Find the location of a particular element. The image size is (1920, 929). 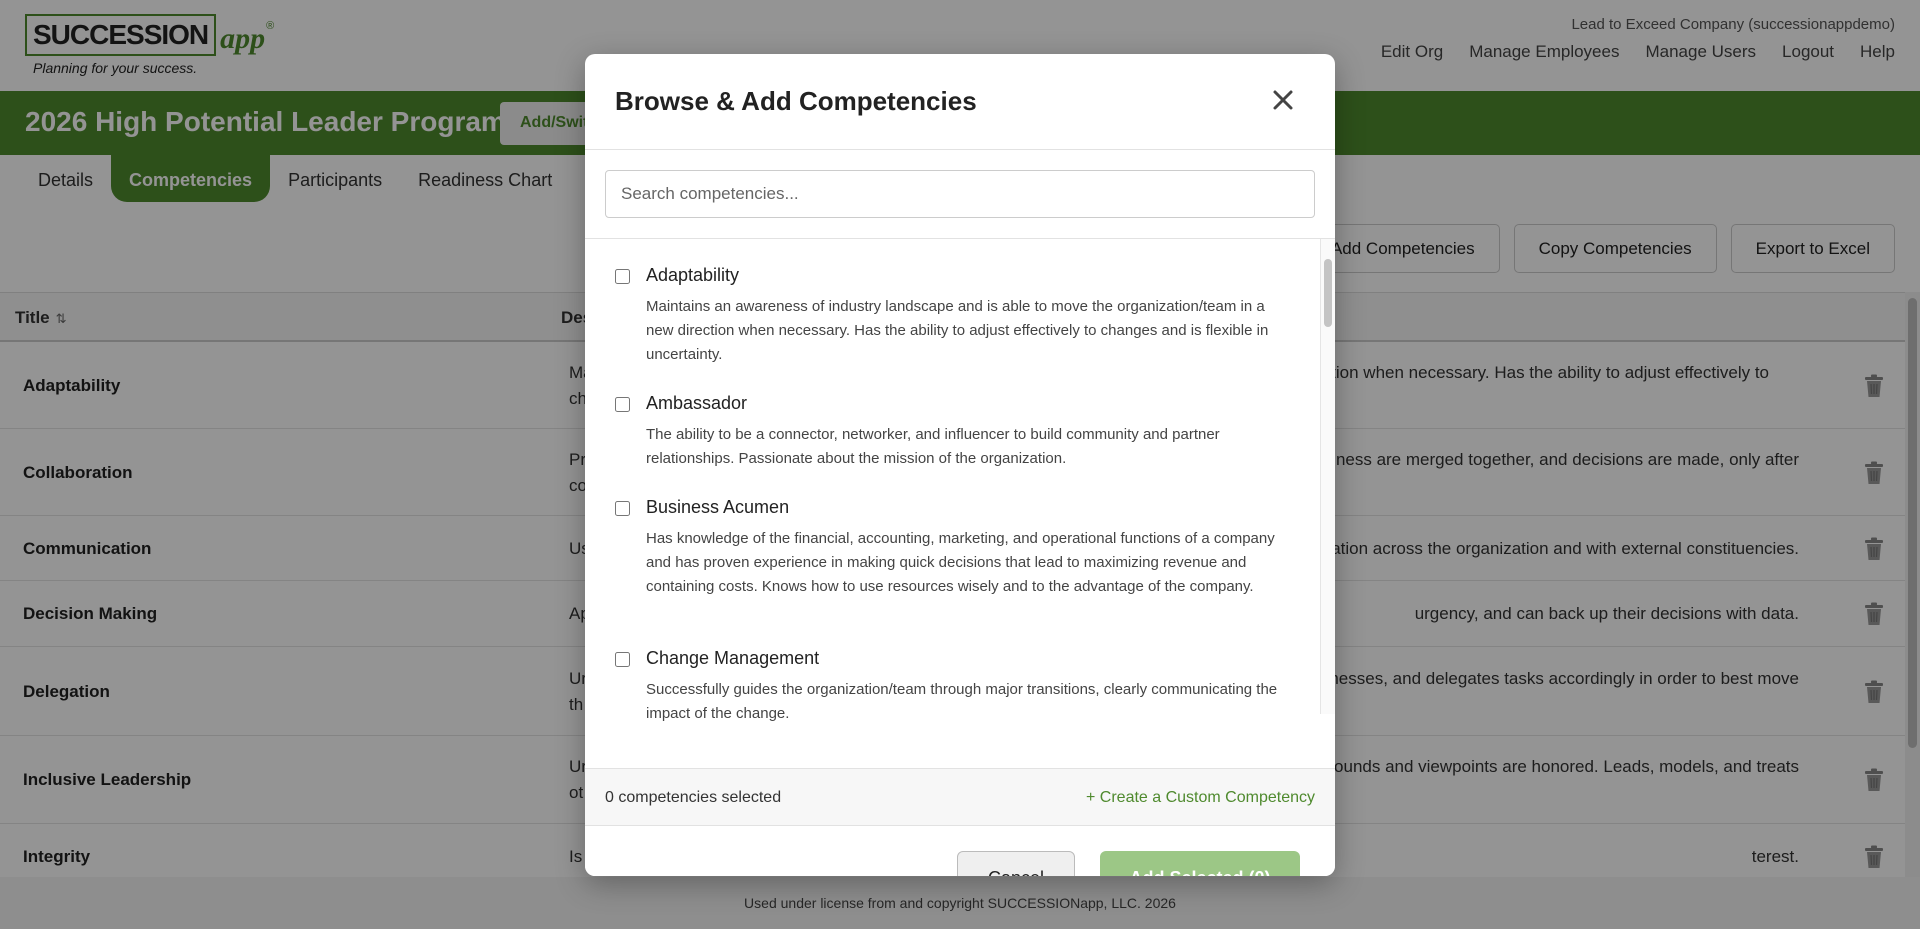

modal-header: Browse & Add Competencies is located at coordinates (960, 102).